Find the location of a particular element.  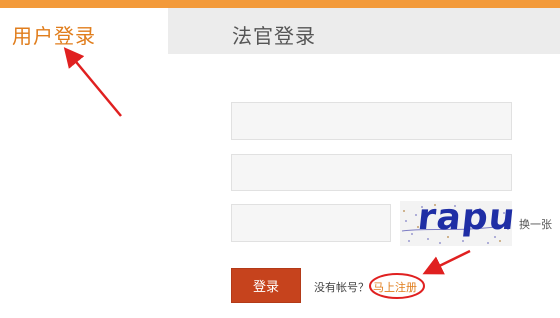

register-link: 马上注册 is located at coordinates (395, 287).